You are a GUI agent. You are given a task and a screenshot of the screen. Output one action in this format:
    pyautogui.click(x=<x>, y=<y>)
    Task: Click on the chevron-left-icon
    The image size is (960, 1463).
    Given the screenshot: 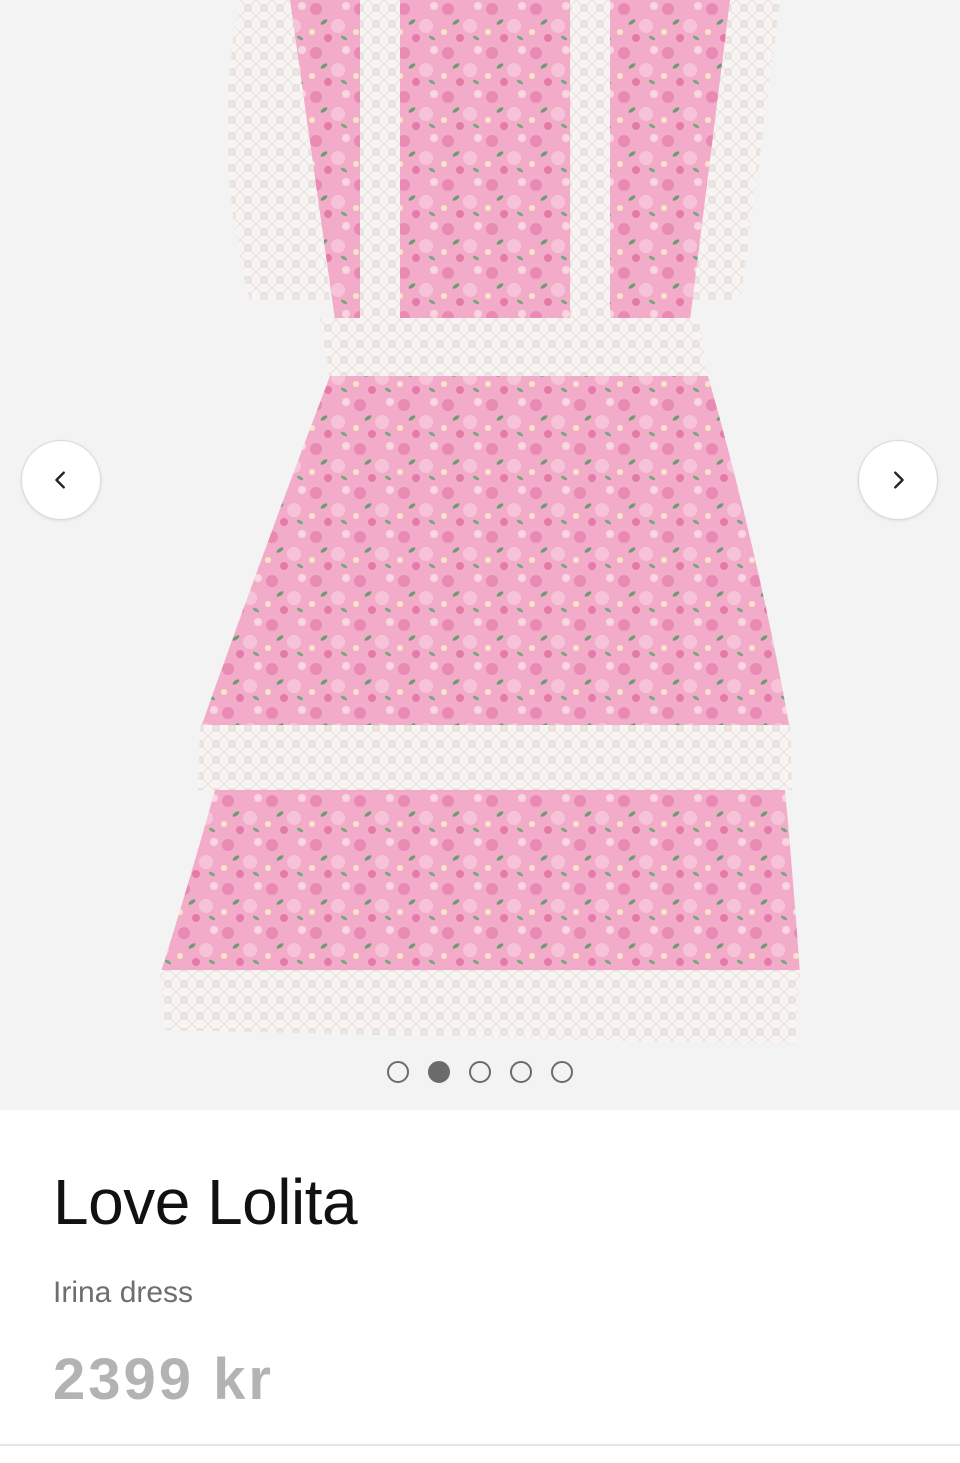 What is the action you would take?
    pyautogui.click(x=60, y=480)
    